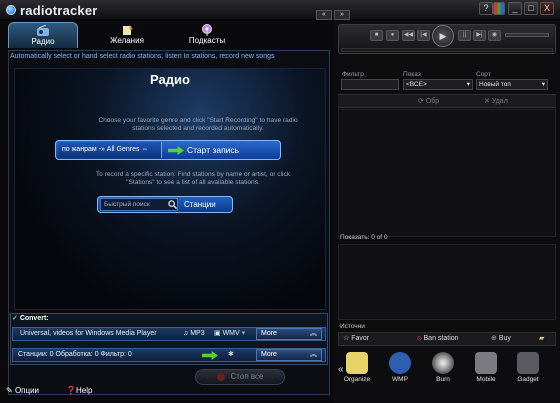  Describe the element at coordinates (392, 35) in the screenshot. I see `record-icon: ●` at that location.